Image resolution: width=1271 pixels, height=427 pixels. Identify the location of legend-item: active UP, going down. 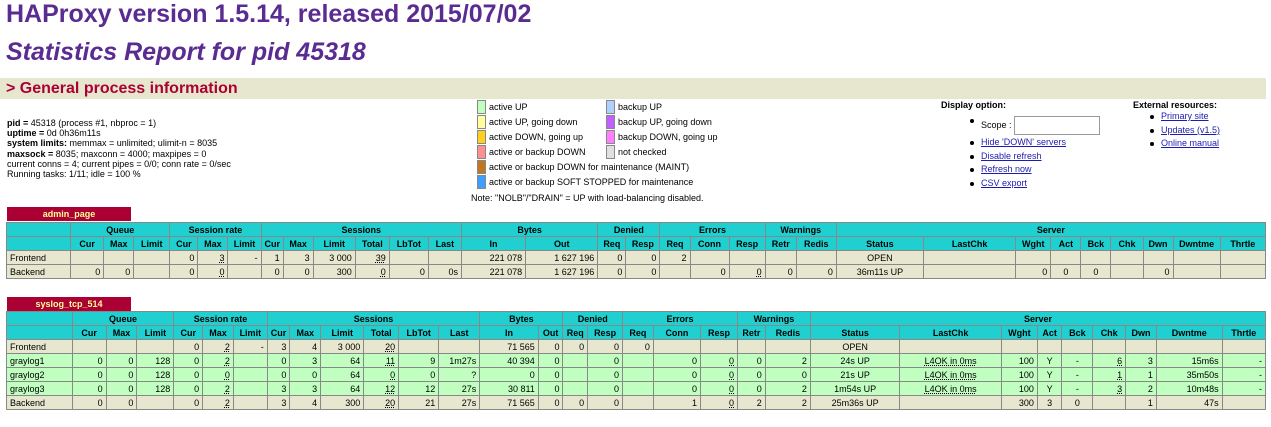
(527, 122).